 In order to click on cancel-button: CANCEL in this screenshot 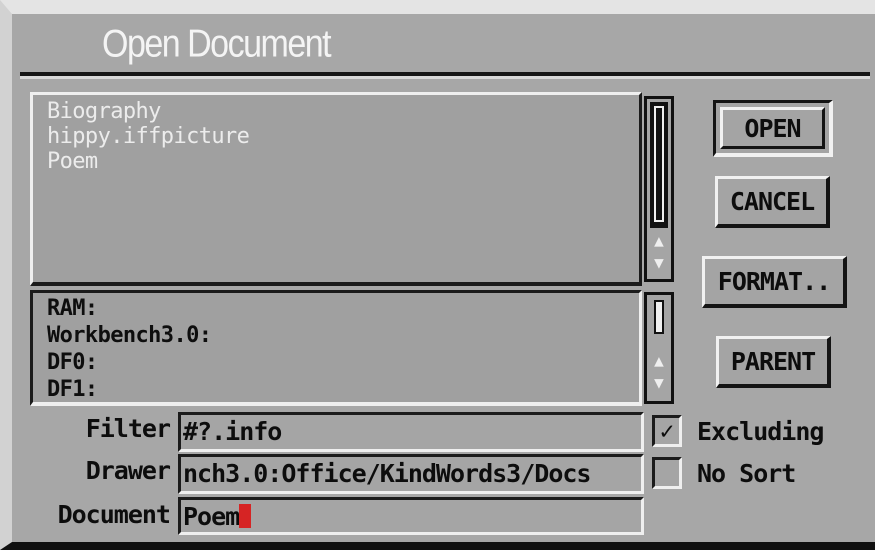, I will do `click(772, 202)`.